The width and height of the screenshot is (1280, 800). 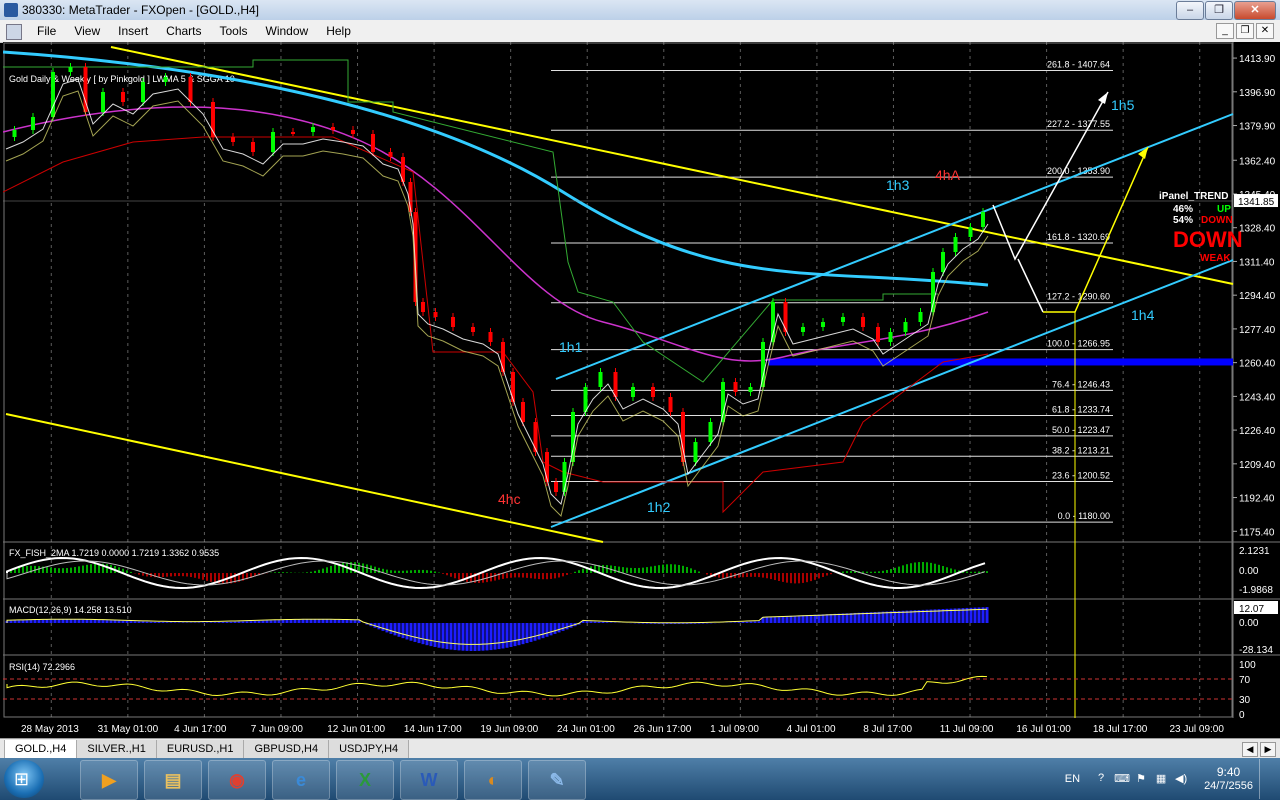 I want to click on wave-label-h4: 1h4, so click(x=1143, y=315).